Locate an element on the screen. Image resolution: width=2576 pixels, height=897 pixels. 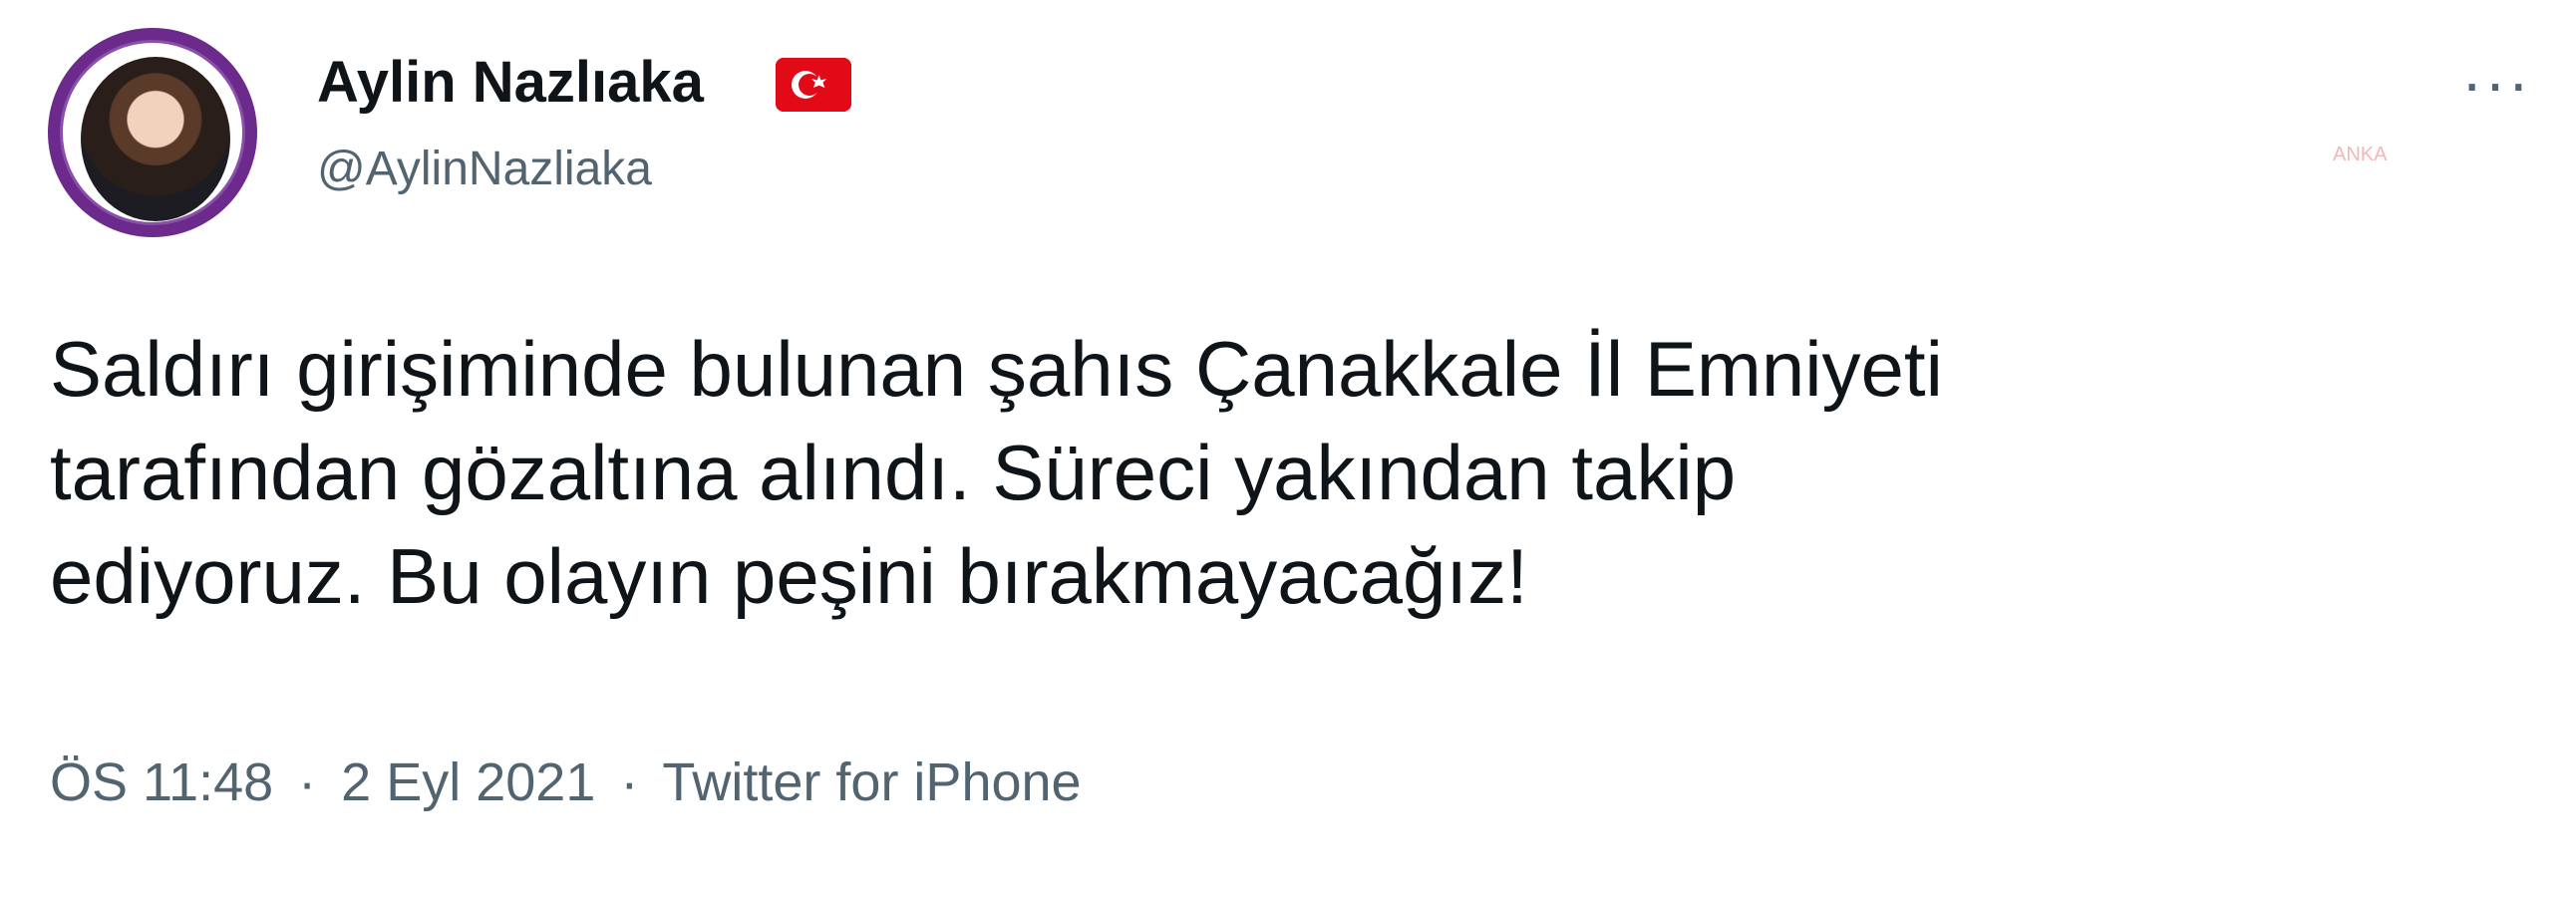
avatar-ring is located at coordinates (152, 132).